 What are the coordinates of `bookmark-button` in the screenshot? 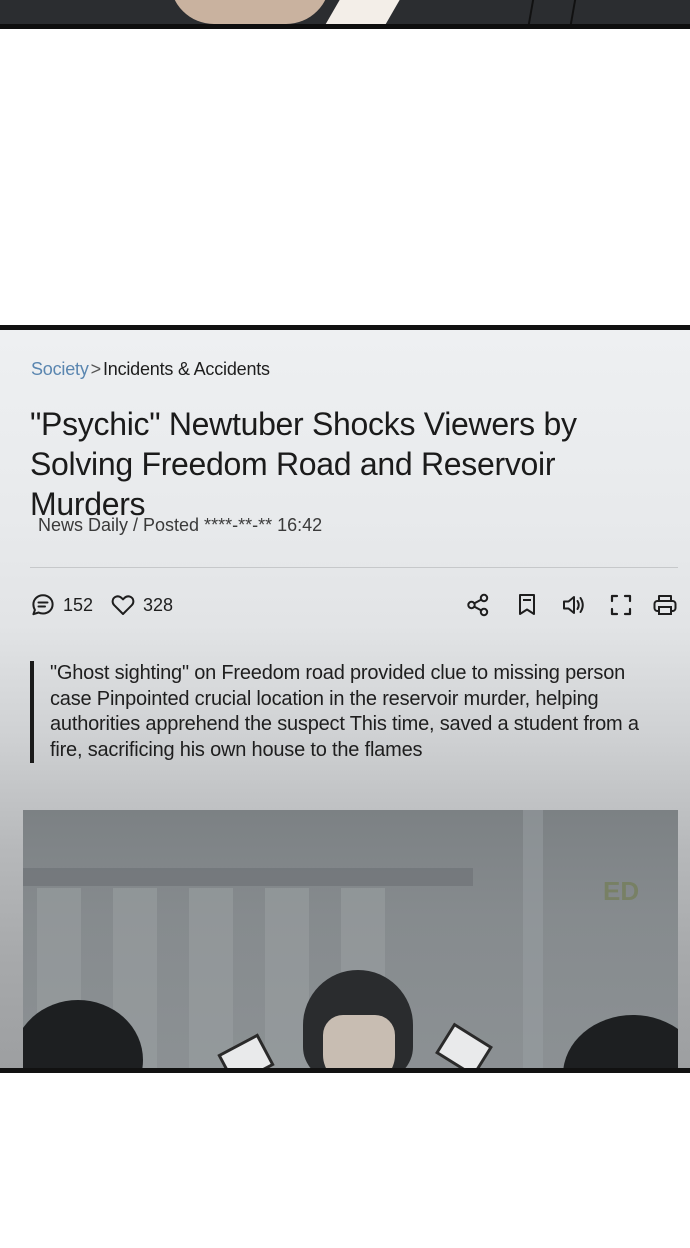 It's located at (527, 605).